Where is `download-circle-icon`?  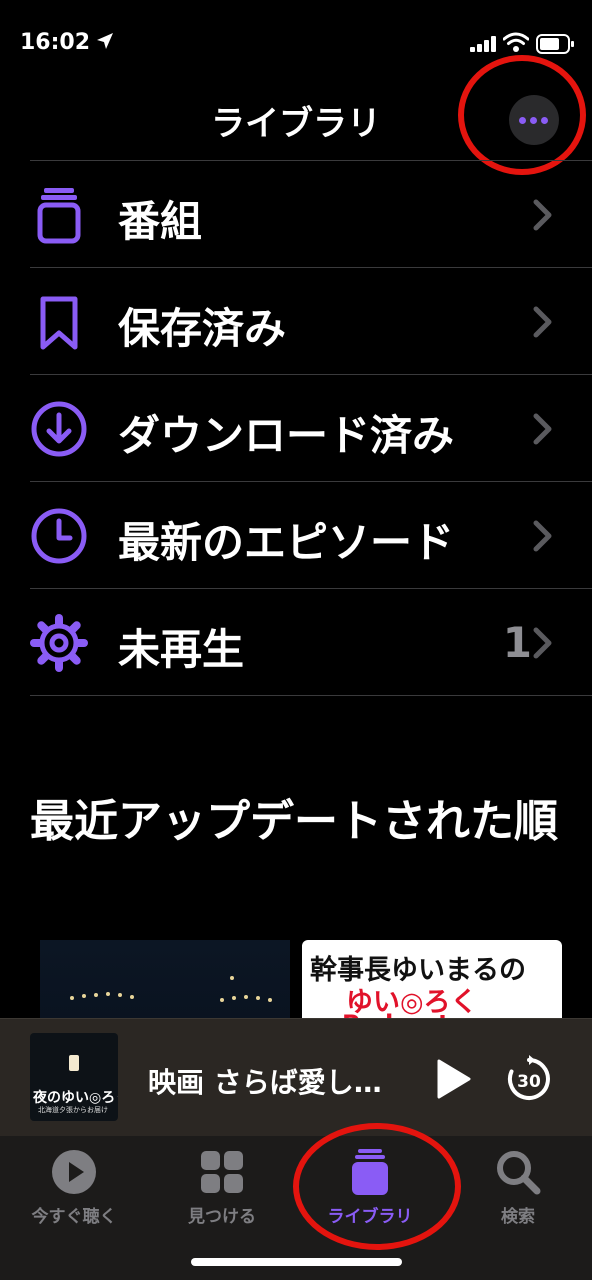
download-circle-icon is located at coordinates (59, 429).